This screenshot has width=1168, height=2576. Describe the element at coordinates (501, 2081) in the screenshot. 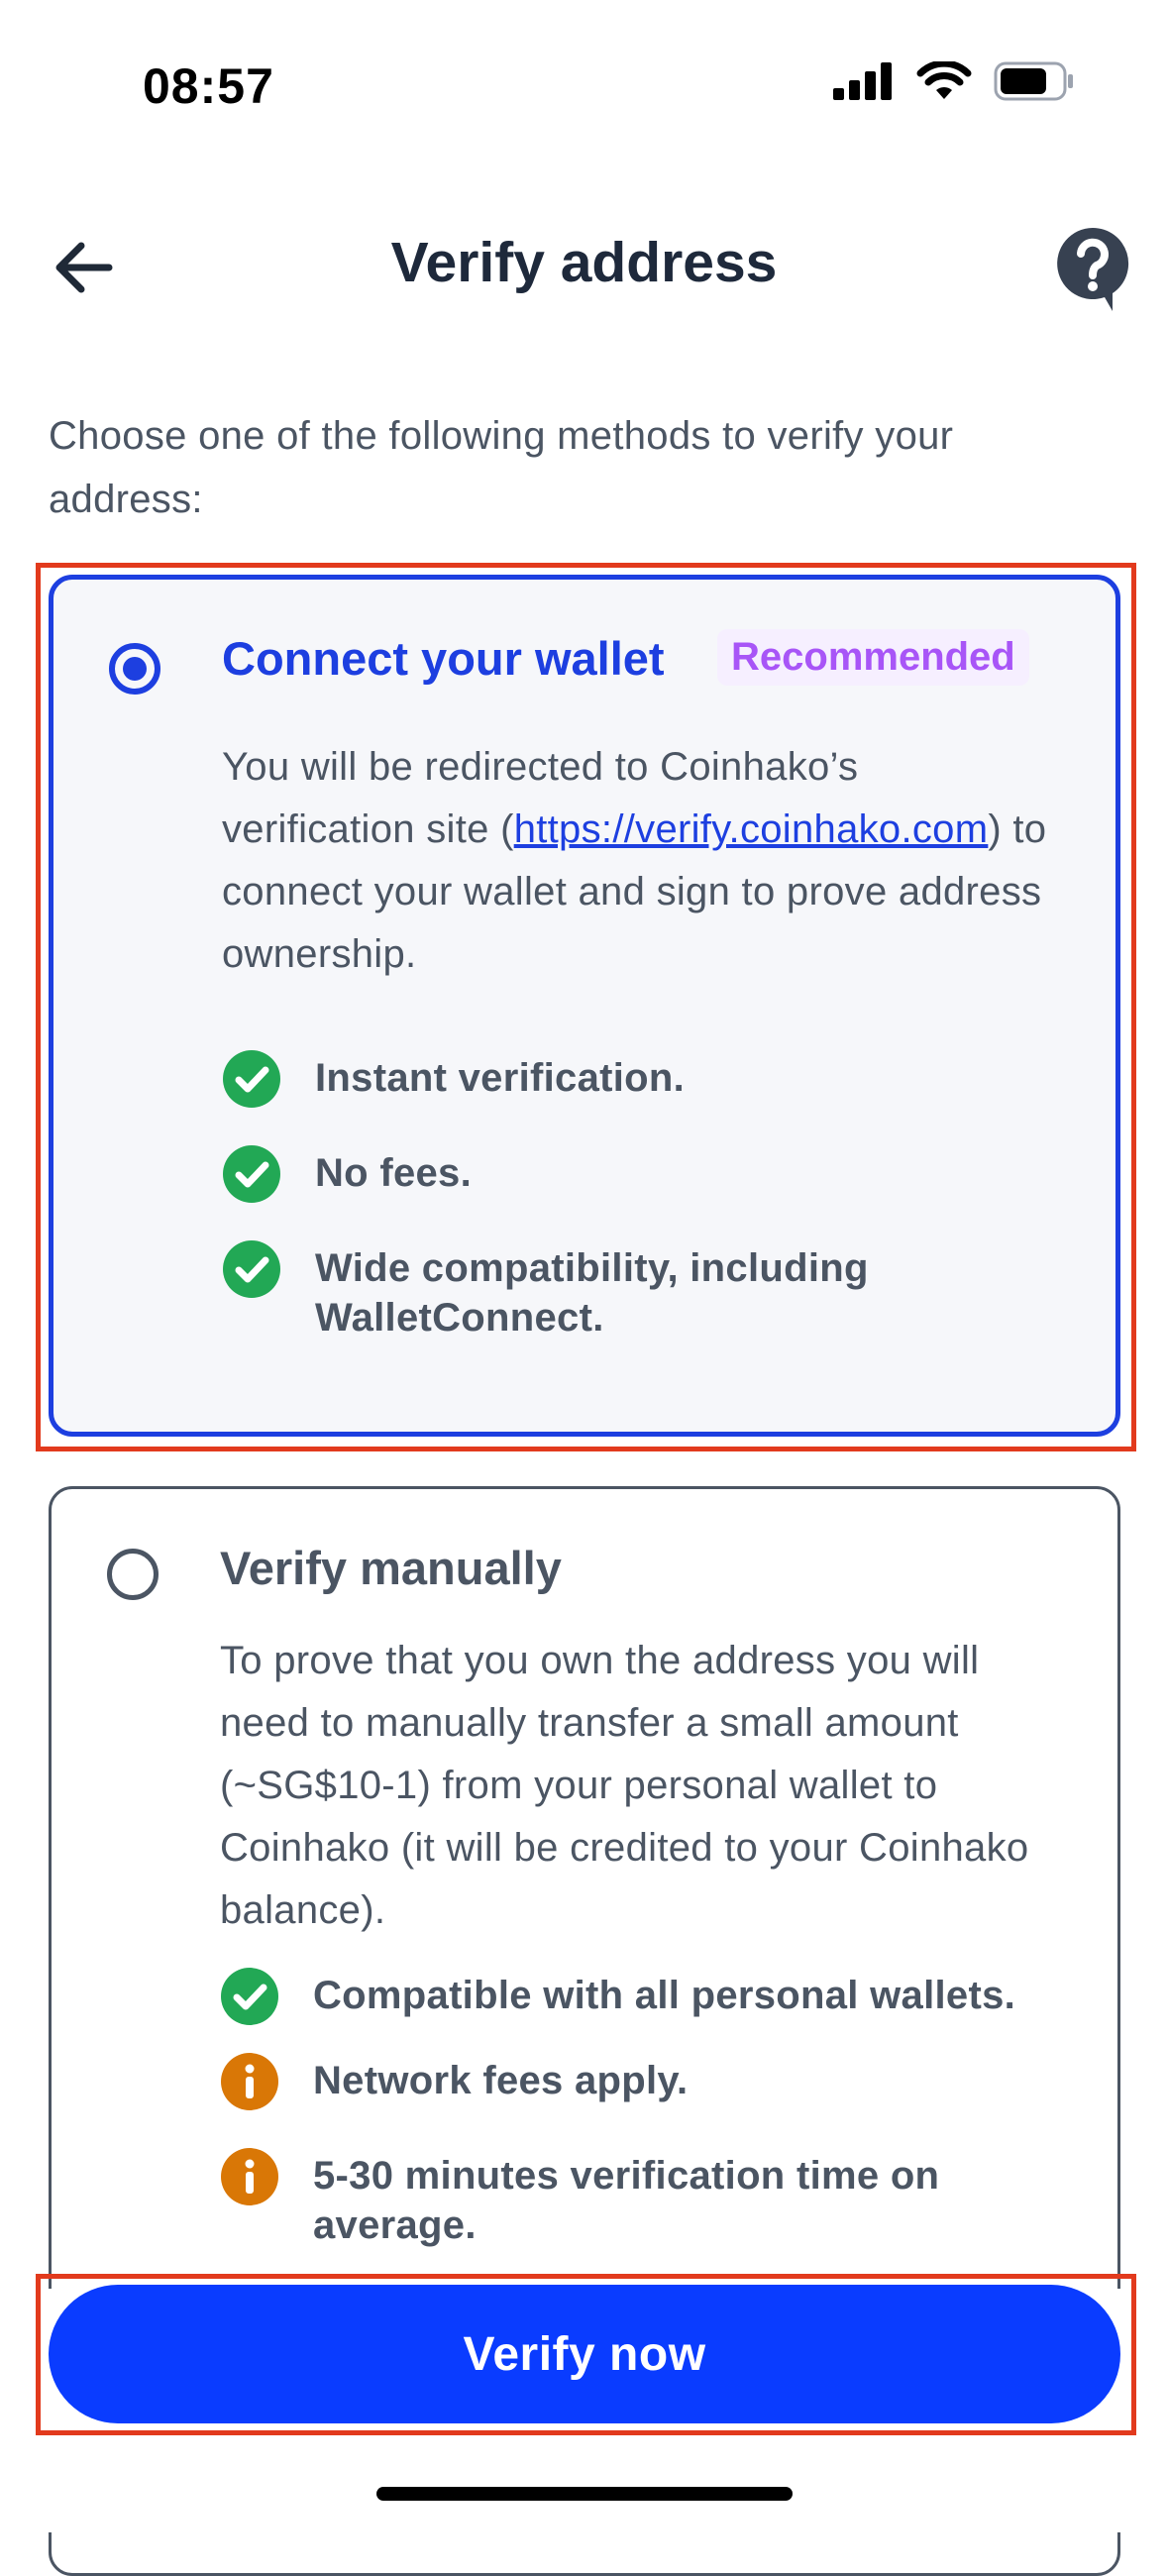

I see `feature-text: Network fees apply.` at that location.